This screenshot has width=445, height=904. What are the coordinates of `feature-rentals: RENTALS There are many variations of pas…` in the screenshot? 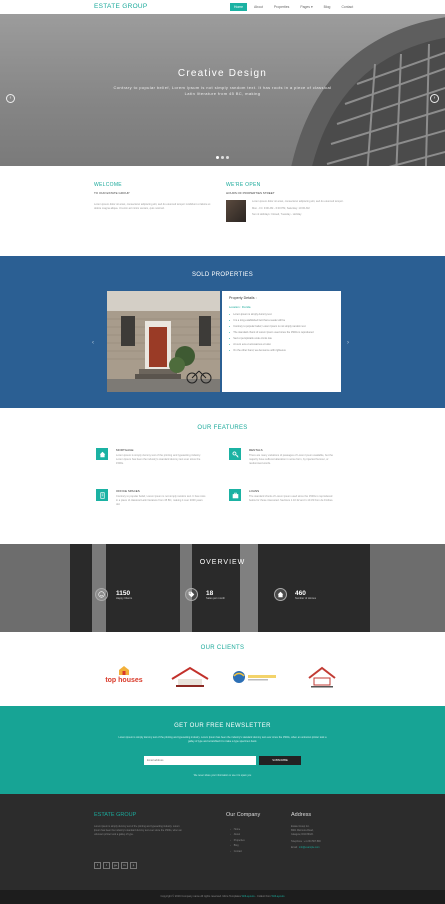 It's located at (284, 457).